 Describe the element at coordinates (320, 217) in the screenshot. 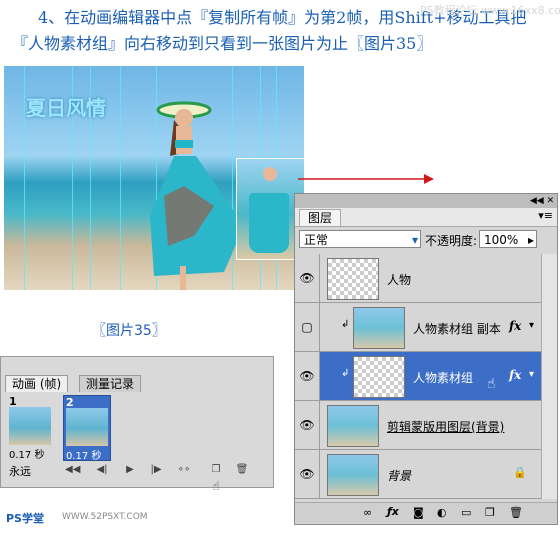

I see `tab-layers: 图层` at that location.